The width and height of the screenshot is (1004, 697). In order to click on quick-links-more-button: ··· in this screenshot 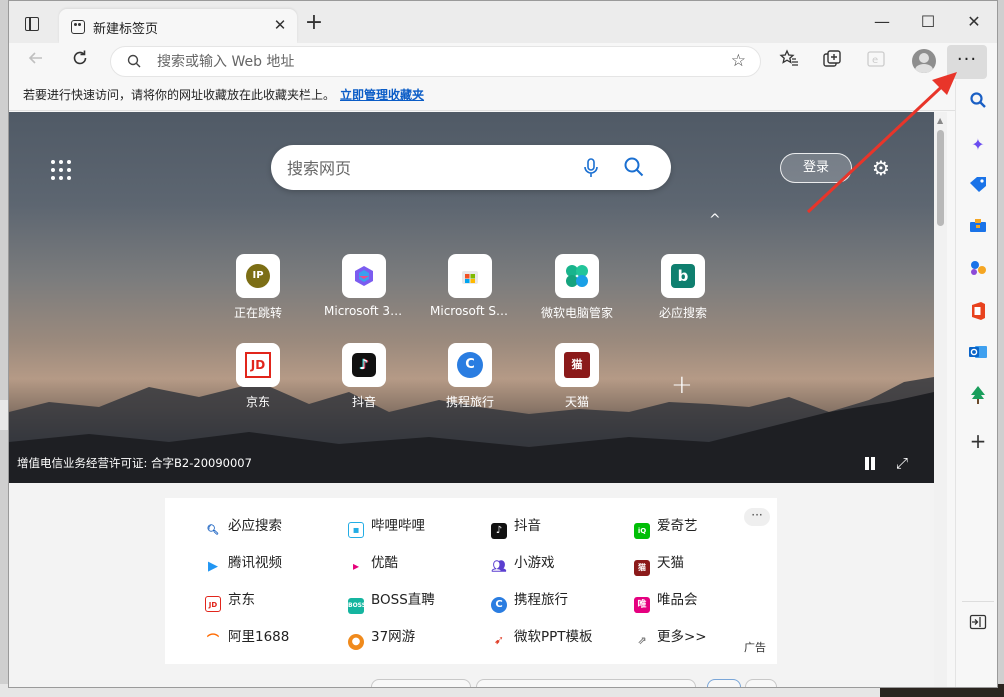, I will do `click(757, 517)`.